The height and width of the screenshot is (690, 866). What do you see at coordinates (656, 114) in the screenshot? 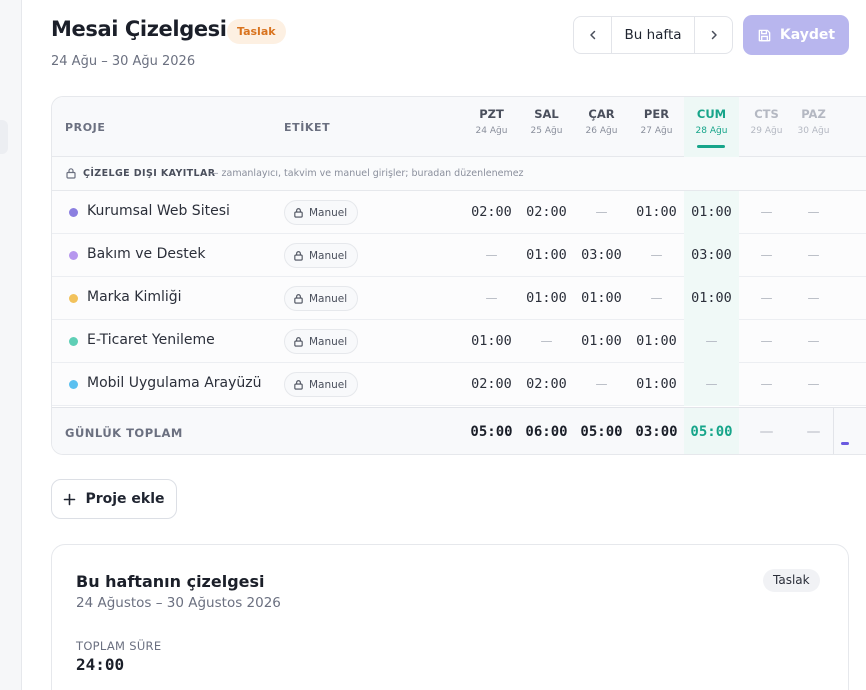
I see `day-name: PER` at bounding box center [656, 114].